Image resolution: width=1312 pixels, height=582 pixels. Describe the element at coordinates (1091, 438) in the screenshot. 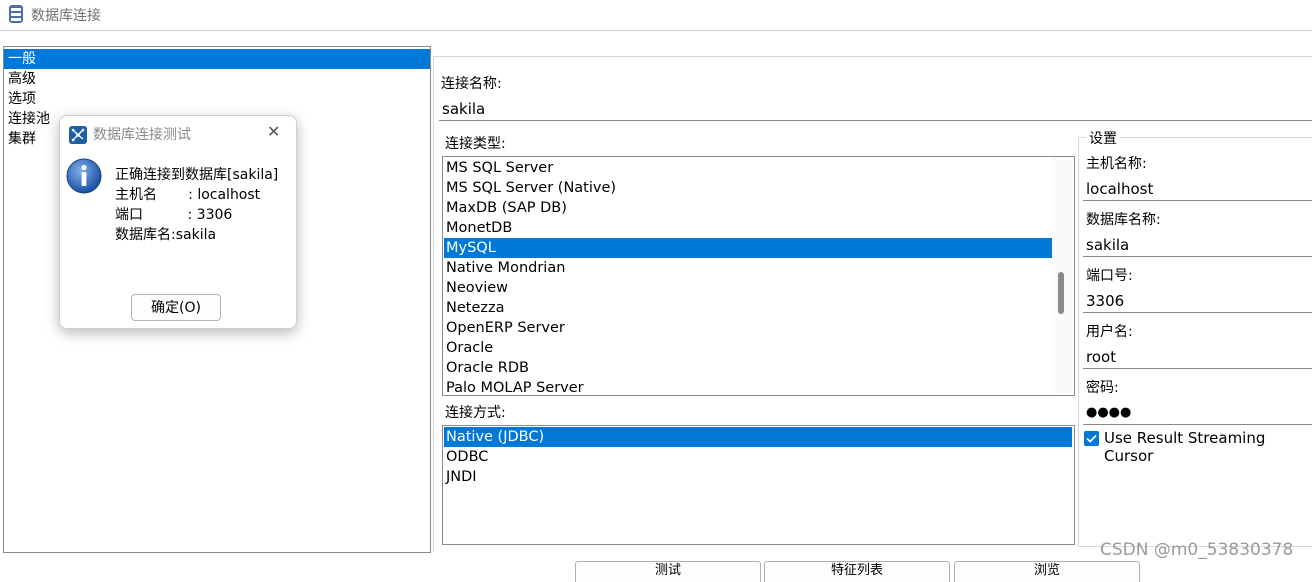

I see `streaming-checkbox` at that location.